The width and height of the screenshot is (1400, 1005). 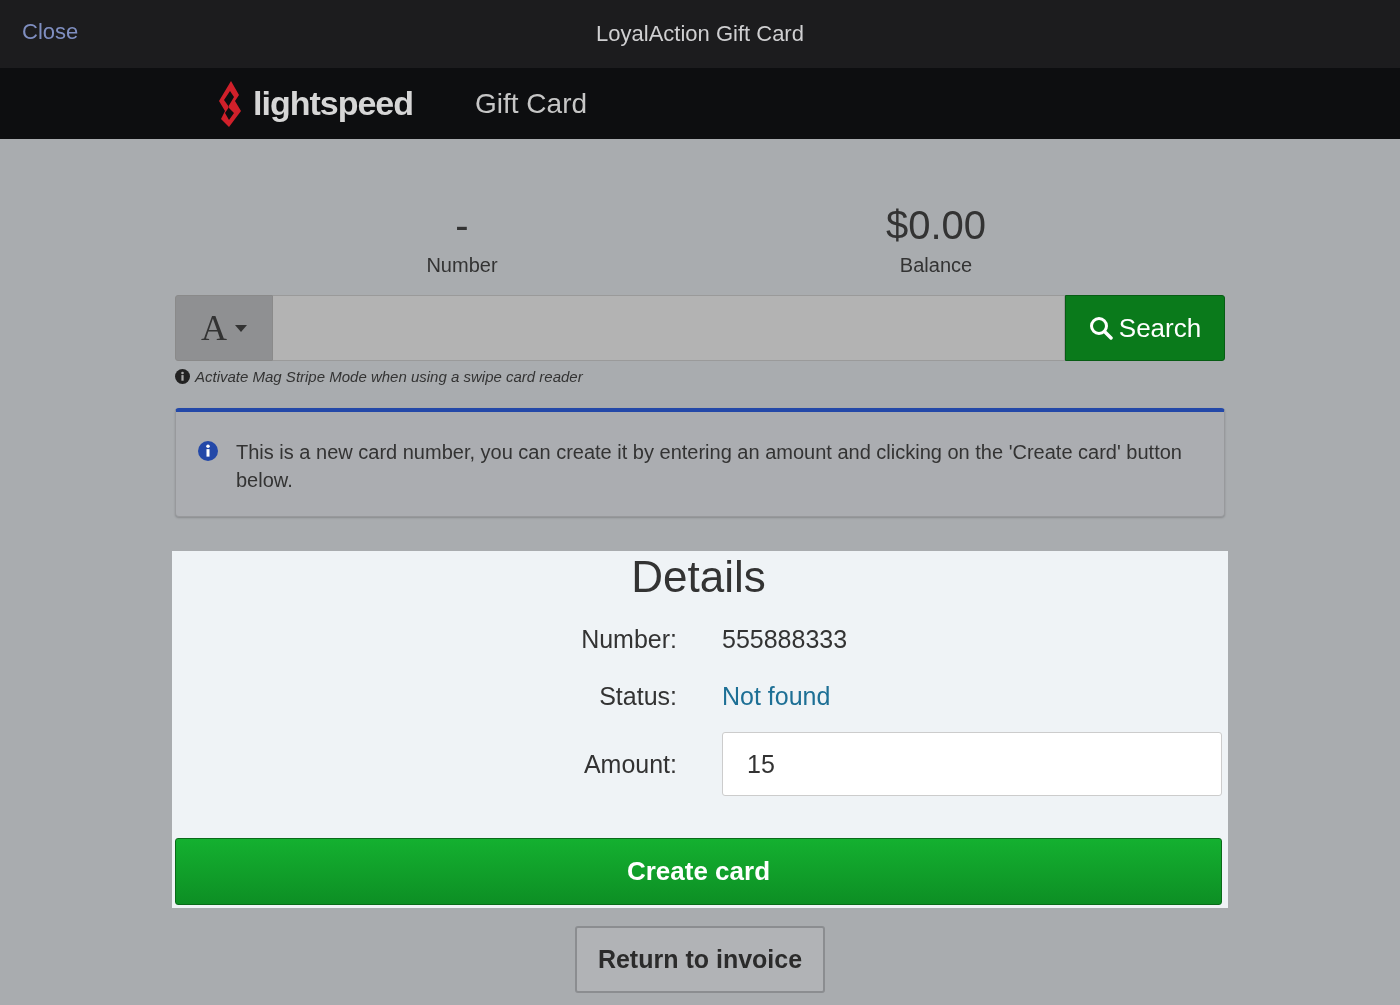 I want to click on field-label: Number:, so click(x=628, y=639).